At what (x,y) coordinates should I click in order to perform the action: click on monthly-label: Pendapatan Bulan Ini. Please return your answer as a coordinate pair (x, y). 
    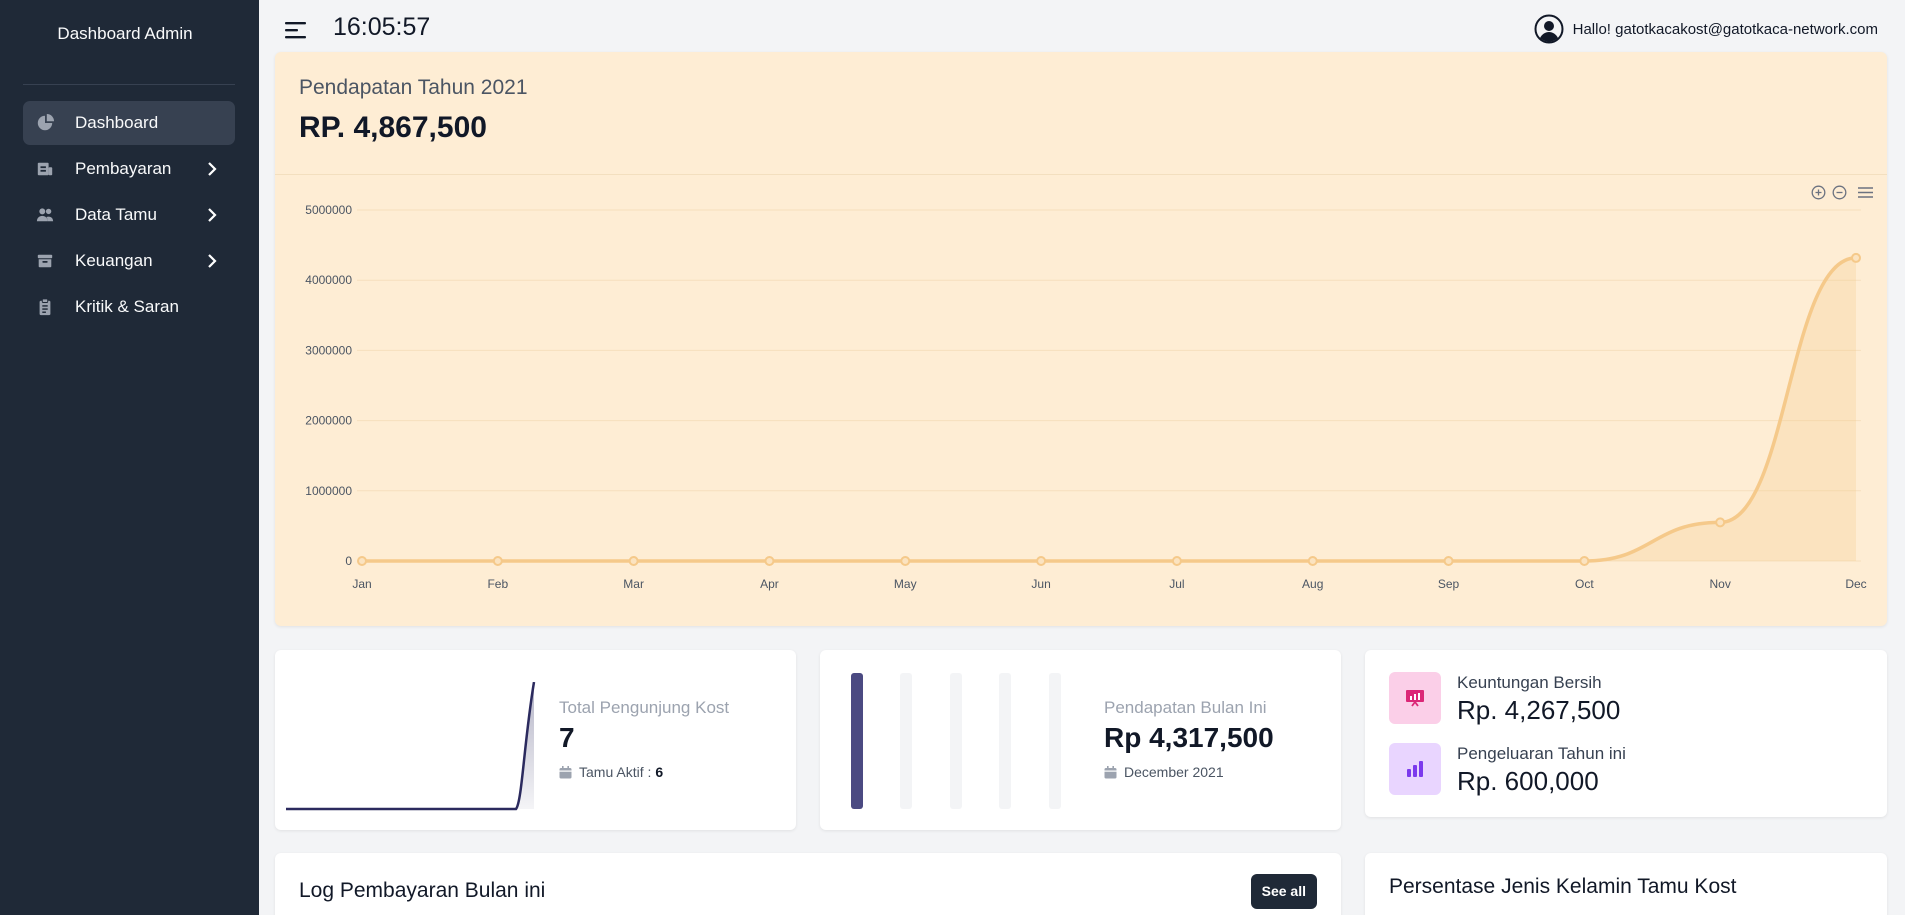
    Looking at the image, I should click on (1185, 707).